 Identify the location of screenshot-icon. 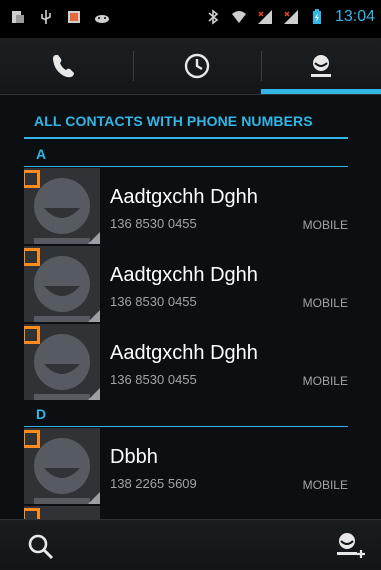
(18, 17).